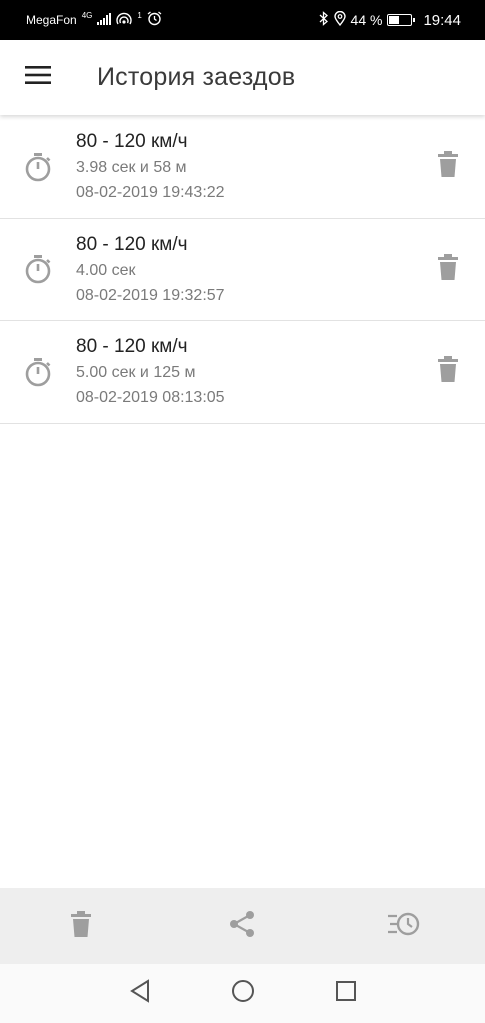 The image size is (485, 1023). Describe the element at coordinates (324, 20) in the screenshot. I see `bluetooth-icon` at that location.